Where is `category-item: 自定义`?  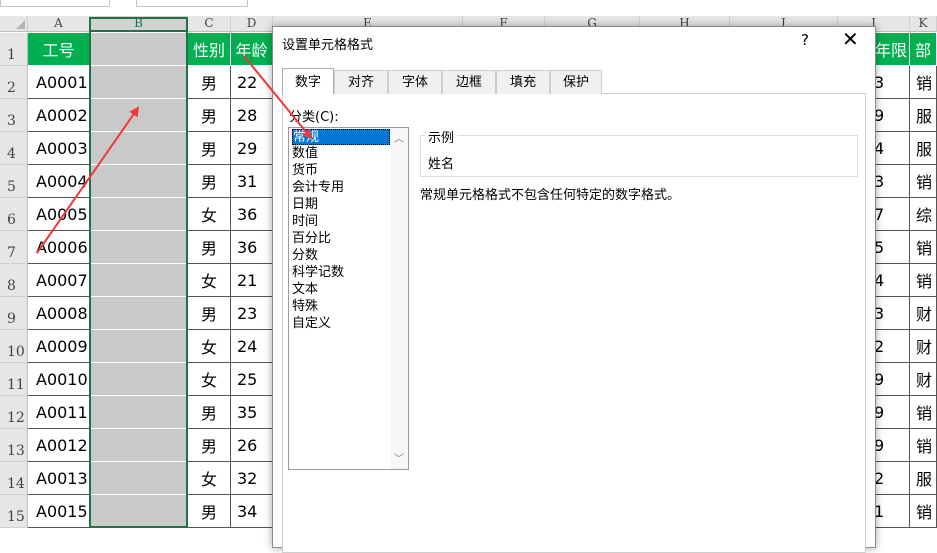 category-item: 自定义 is located at coordinates (341, 324).